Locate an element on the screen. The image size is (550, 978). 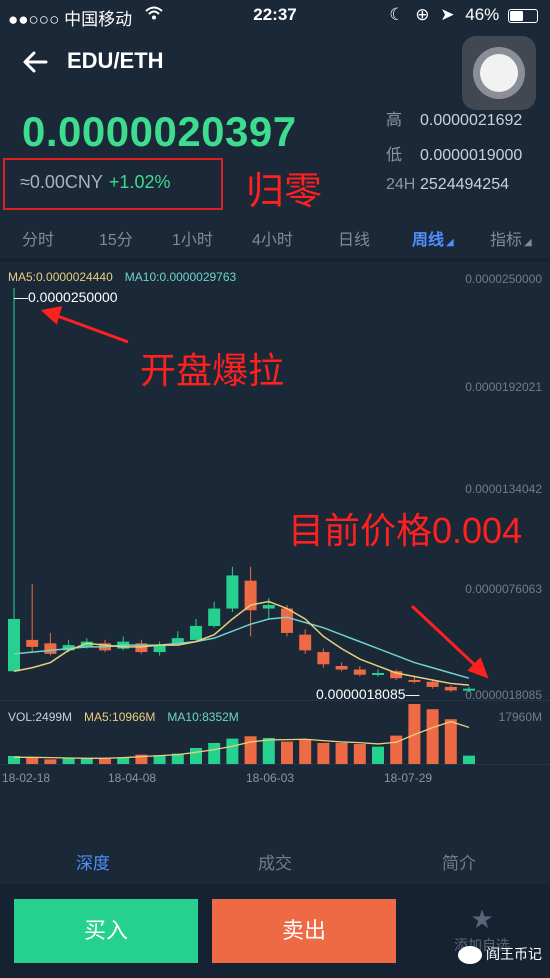
annotation-zero: 归零 is located at coordinates (284, 192).